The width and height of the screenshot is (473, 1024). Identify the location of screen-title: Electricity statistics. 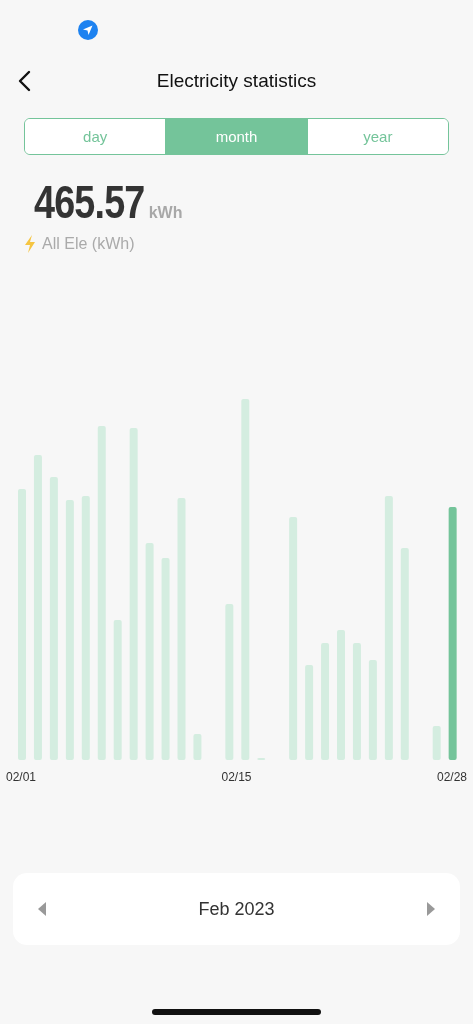
(236, 81).